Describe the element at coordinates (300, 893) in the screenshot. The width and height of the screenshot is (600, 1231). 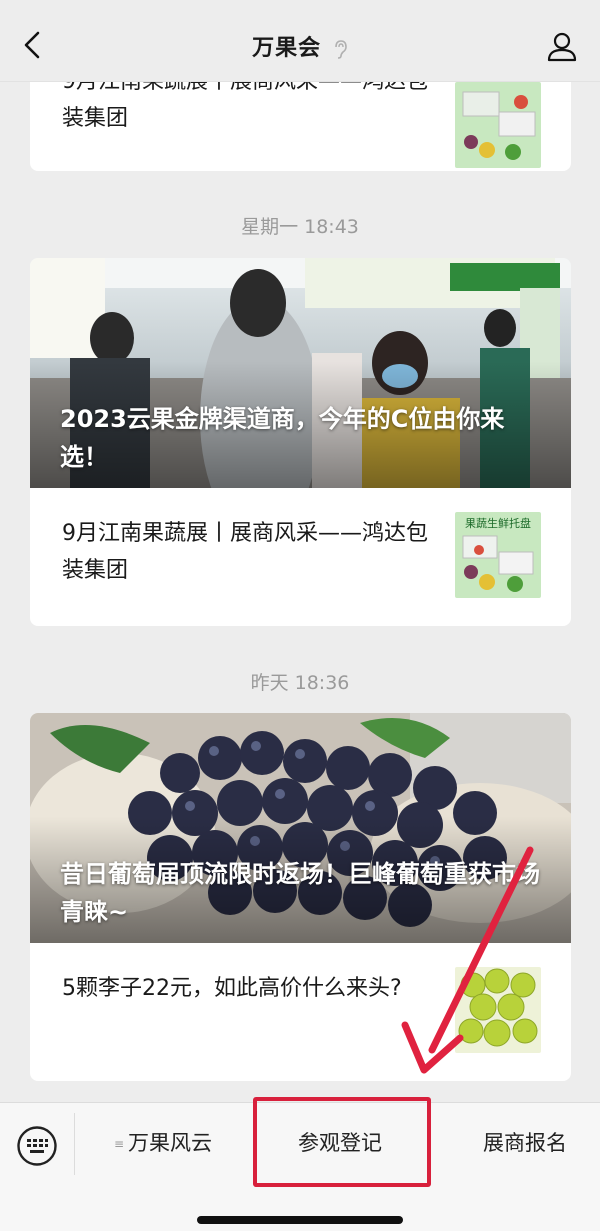
I see `hero-title: 昔日葡萄届顶流限时返场！巨峰葡萄重获市场青睐~` at that location.